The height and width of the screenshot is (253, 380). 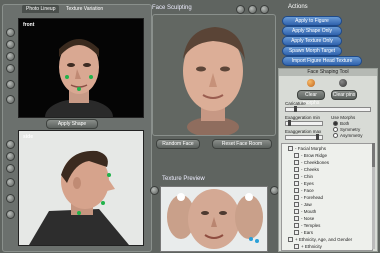 What do you see at coordinates (312, 31) in the screenshot?
I see `apply-shape-only-button: Apply Shape Only` at bounding box center [312, 31].